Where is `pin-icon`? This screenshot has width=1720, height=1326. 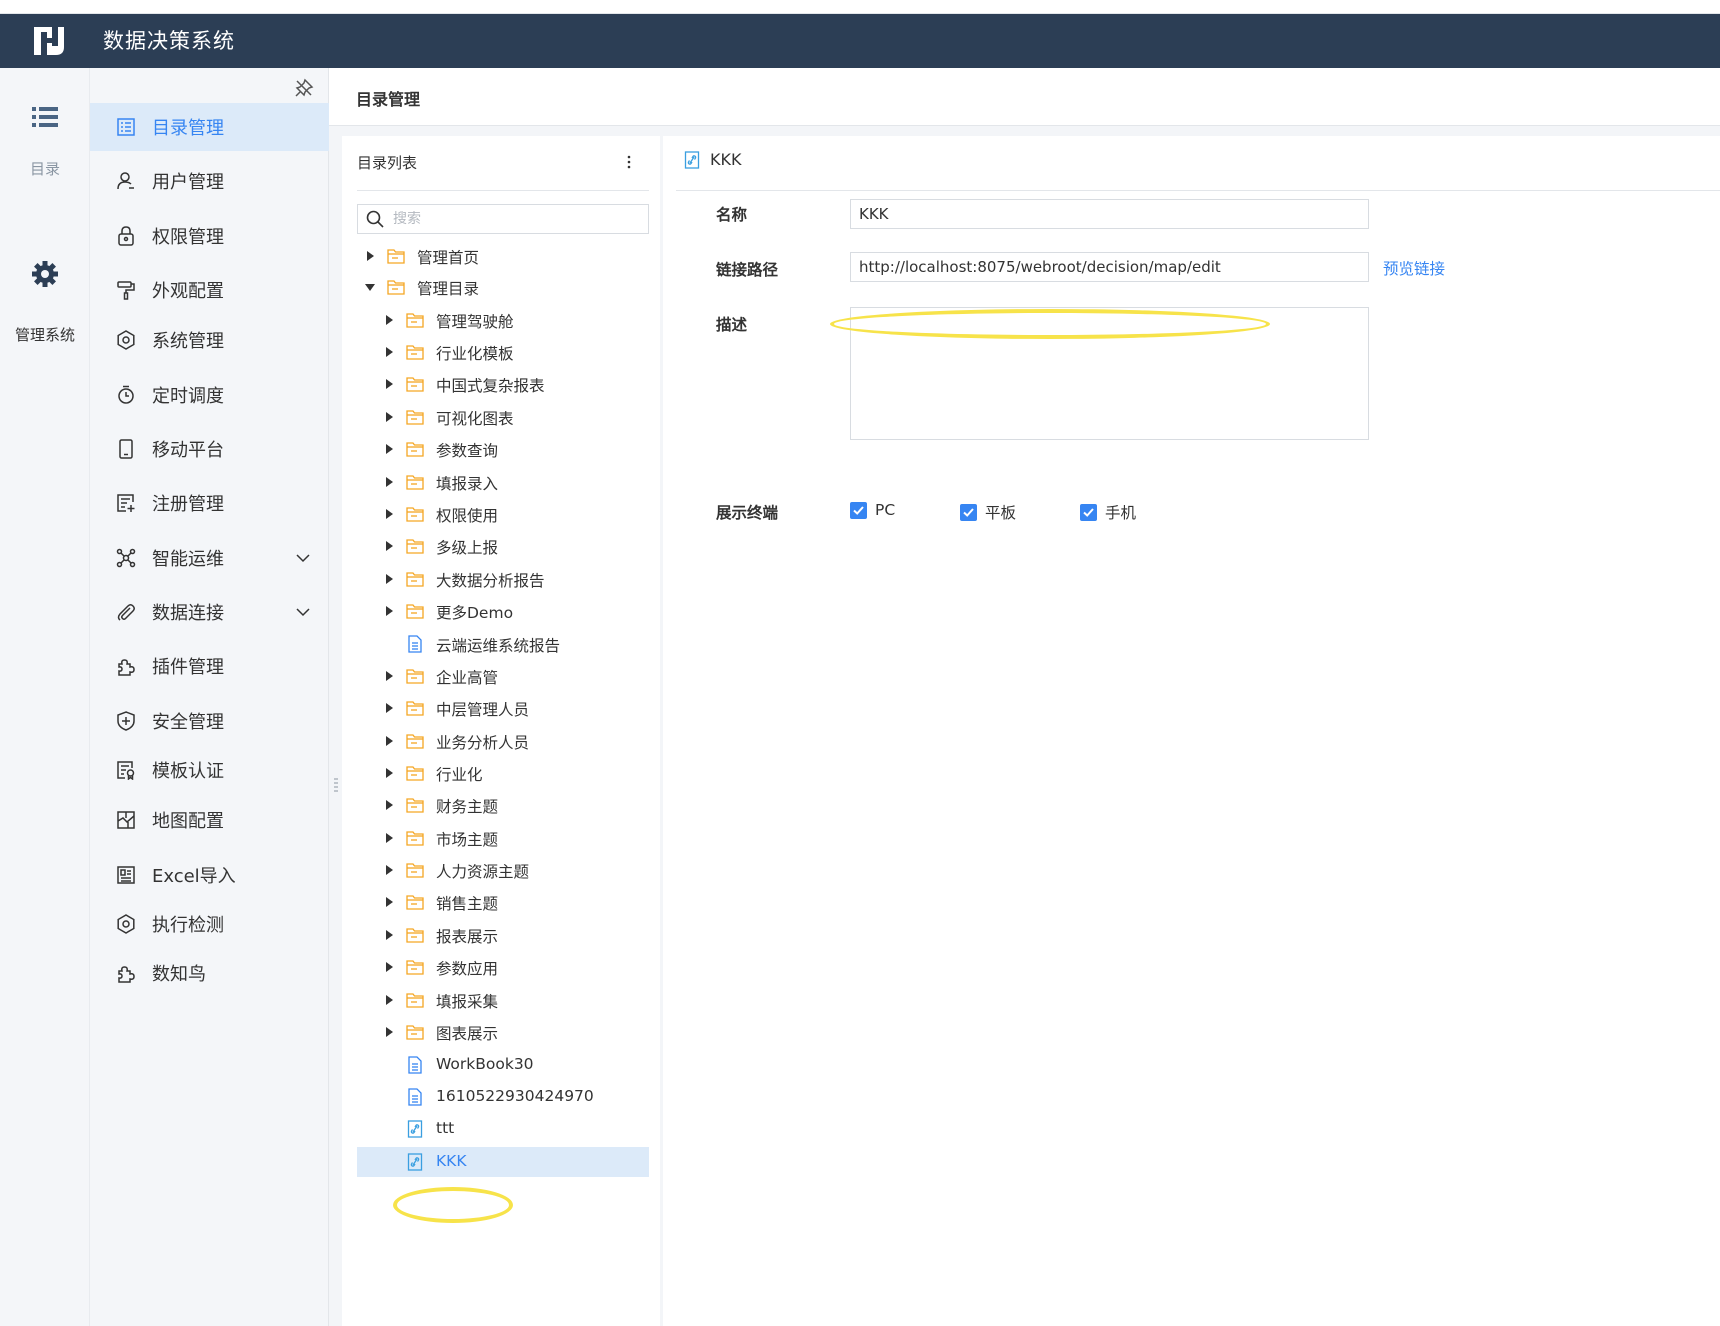
pin-icon is located at coordinates (304, 88).